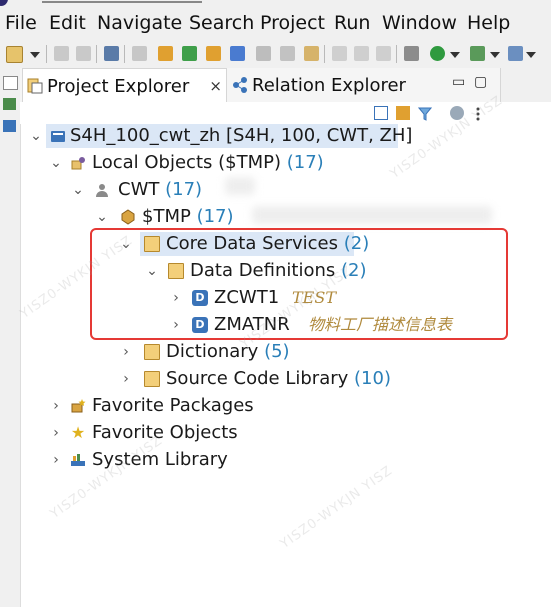  What do you see at coordinates (478, 113) in the screenshot?
I see `view-menu-icon` at bounding box center [478, 113].